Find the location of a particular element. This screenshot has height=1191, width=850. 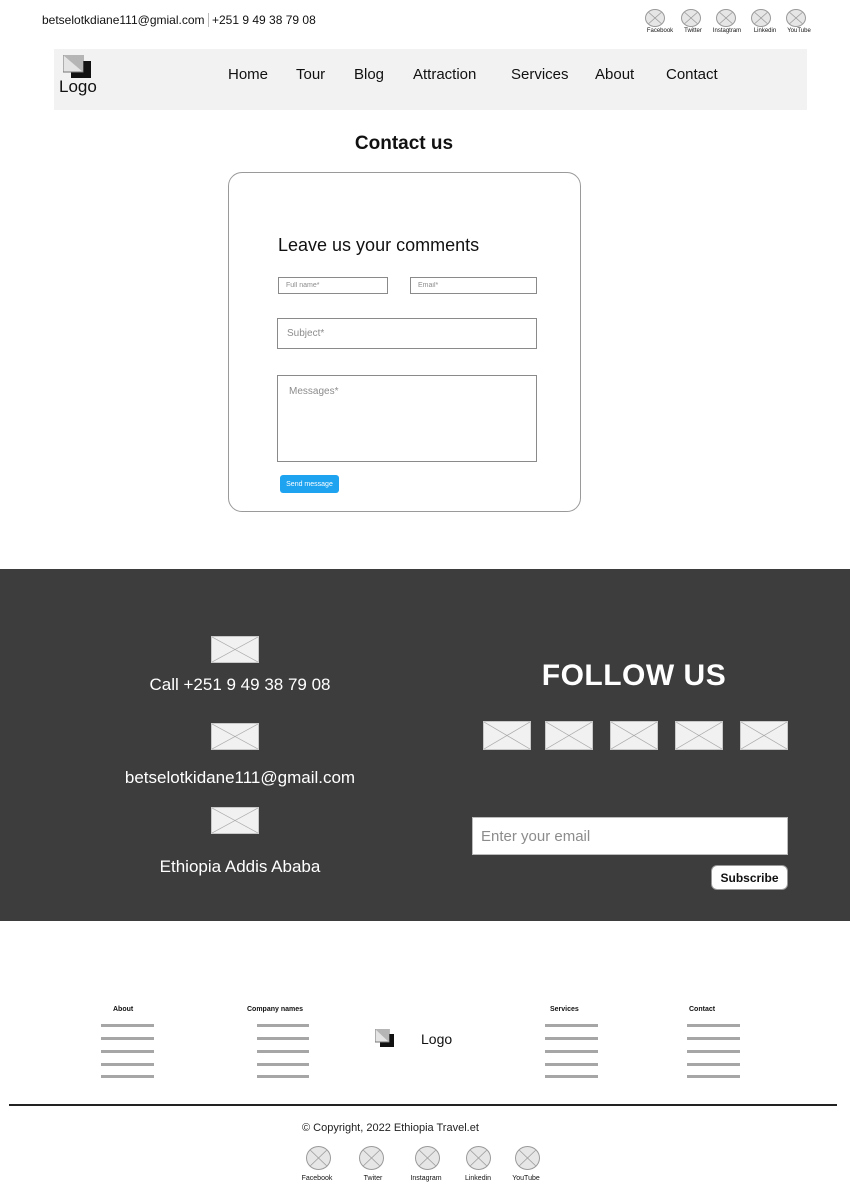

follow-us-title: FOLLOW US is located at coordinates (634, 675).